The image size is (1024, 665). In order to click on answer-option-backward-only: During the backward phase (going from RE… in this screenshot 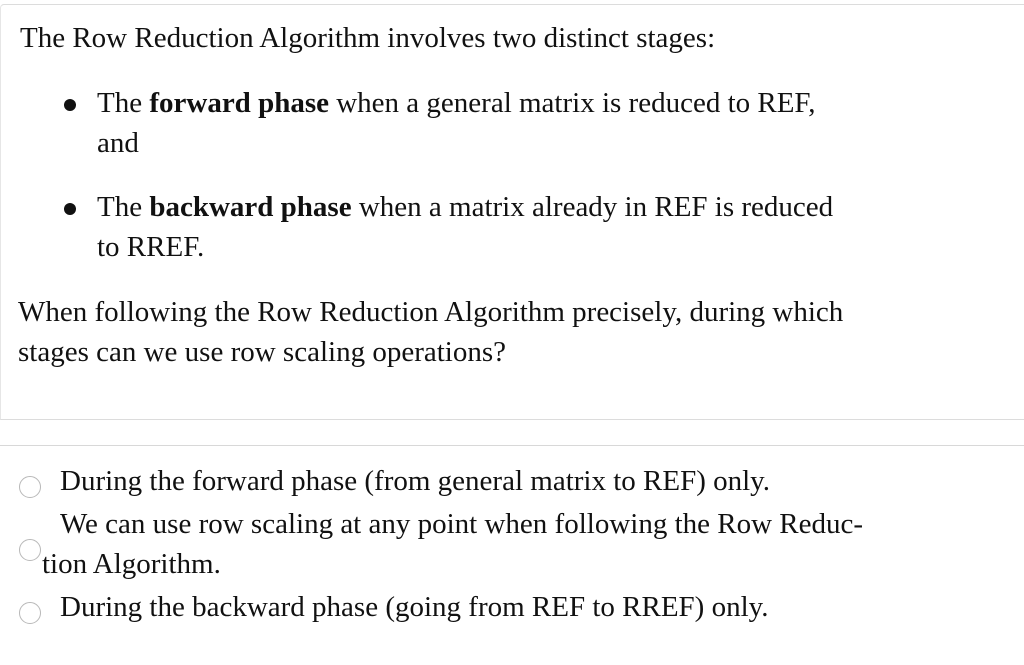, I will do `click(512, 607)`.